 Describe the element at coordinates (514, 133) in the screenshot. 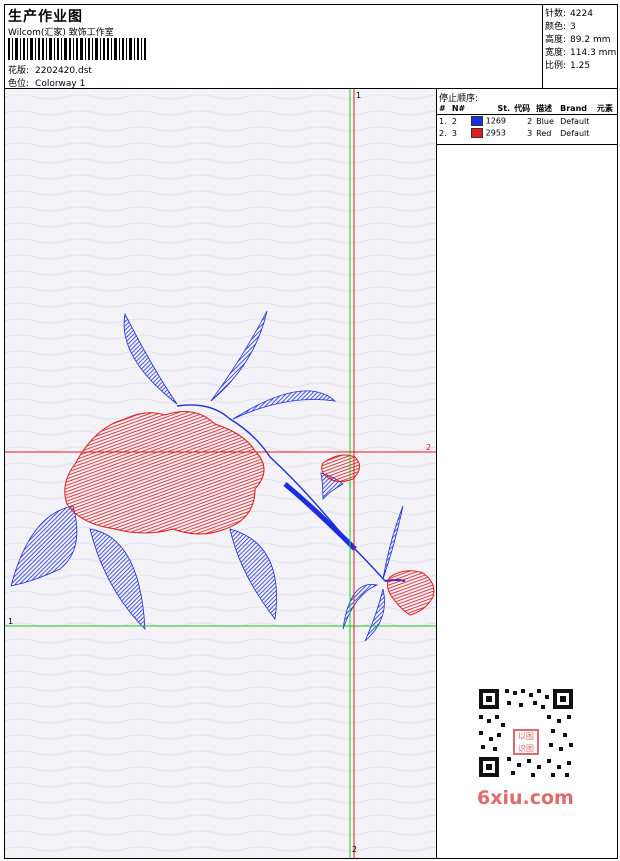

I see `table-row: 2. 3 2953 3 Red Default` at that location.